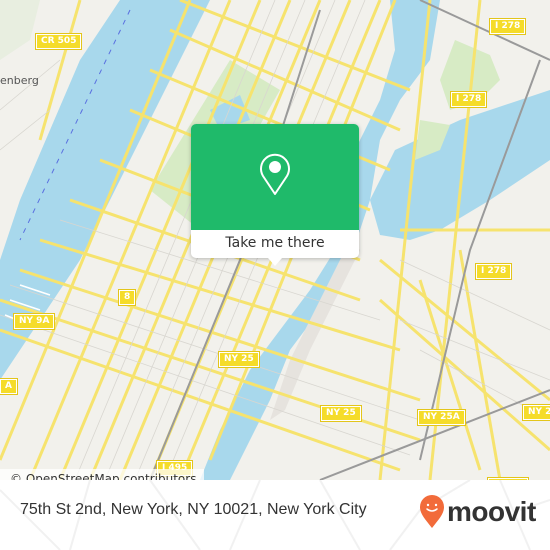 This screenshot has width=550, height=550. I want to click on map-attribution: © OpenStreetMap contributors, so click(102, 474).